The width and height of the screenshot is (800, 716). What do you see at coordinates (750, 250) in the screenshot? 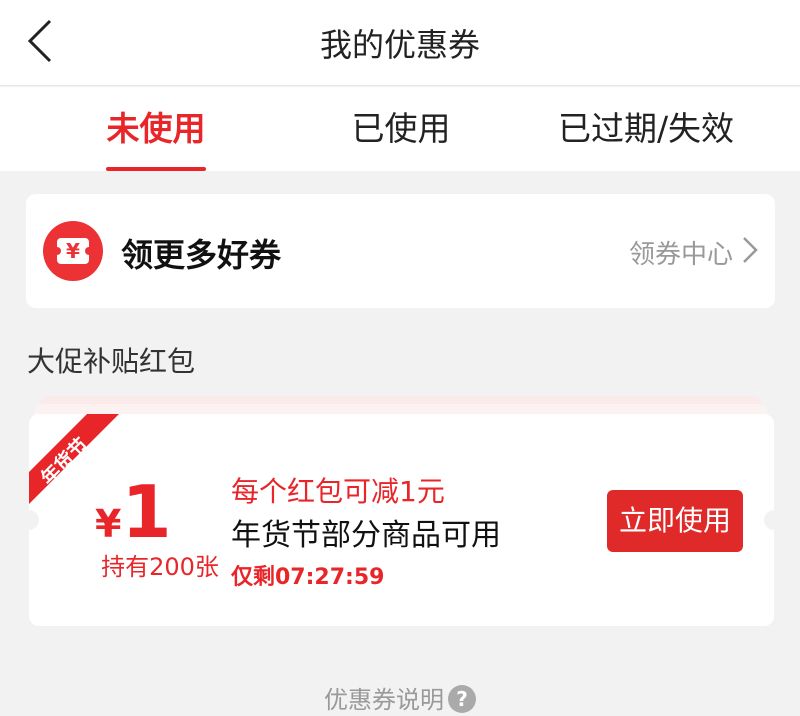
I see `chevron-right-icon` at bounding box center [750, 250].